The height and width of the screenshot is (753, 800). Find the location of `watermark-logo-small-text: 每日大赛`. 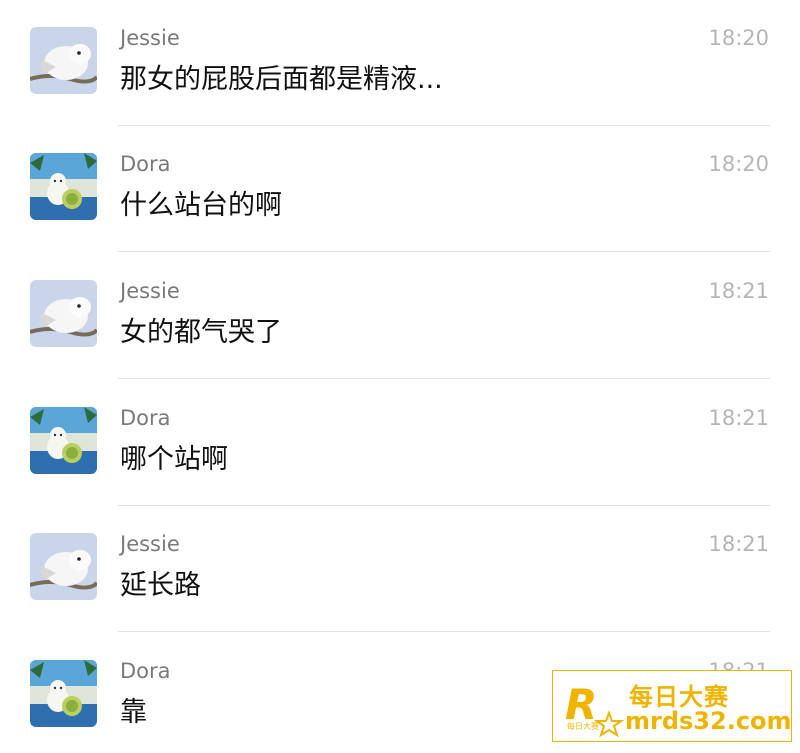

watermark-logo-small-text: 每日大赛 is located at coordinates (583, 726).